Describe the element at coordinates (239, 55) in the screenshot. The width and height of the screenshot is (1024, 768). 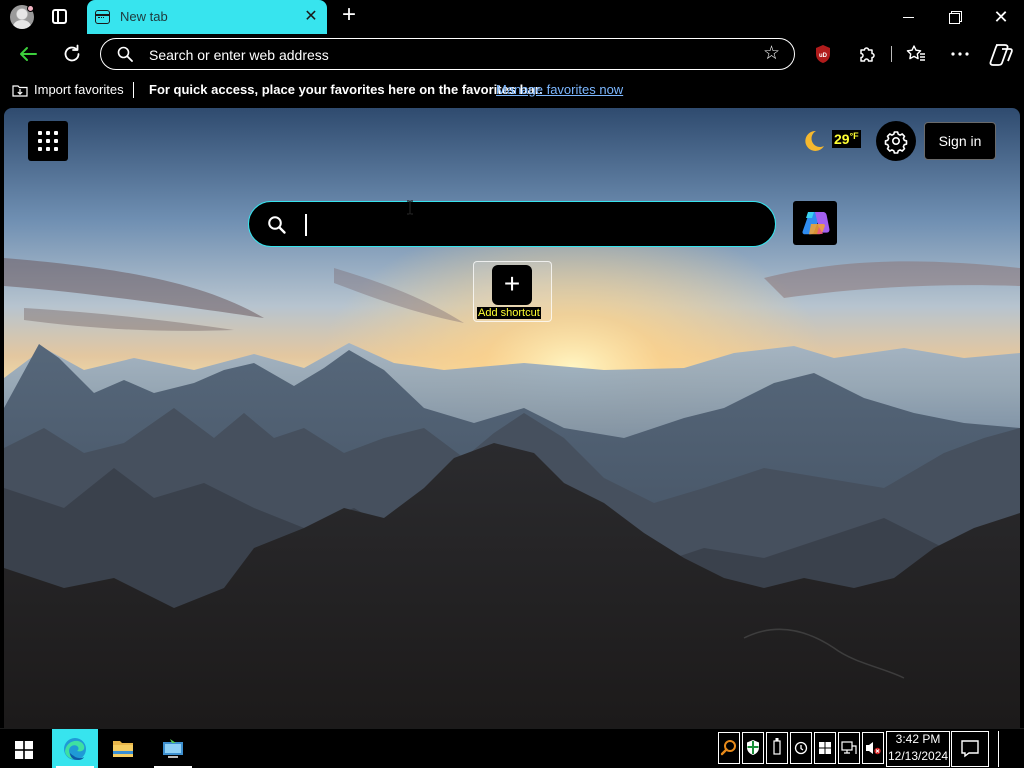
I see `address-placeholder: Search or enter web address` at that location.